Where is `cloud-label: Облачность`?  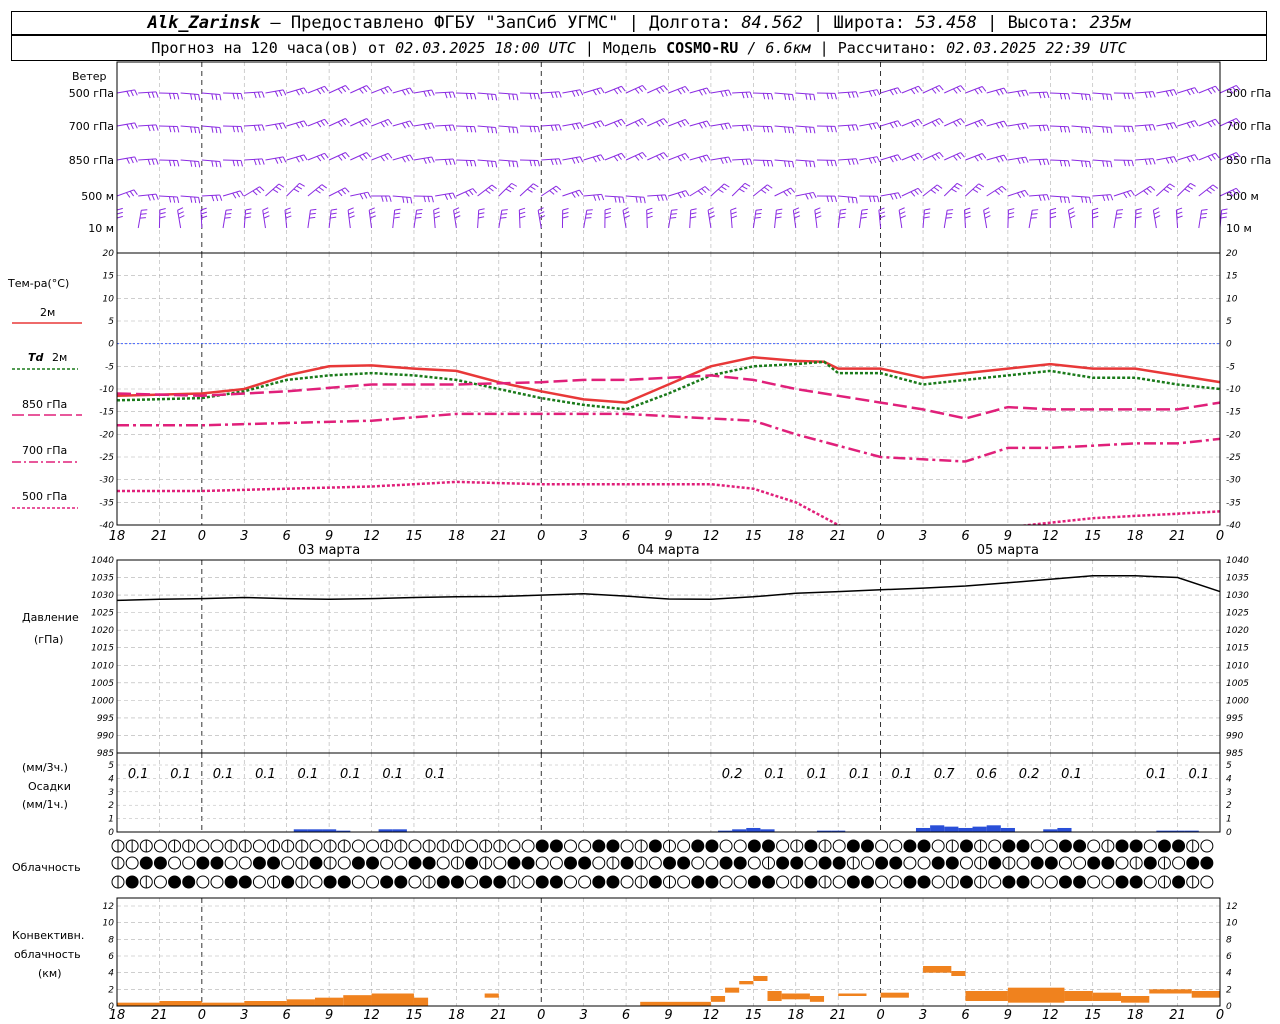 cloud-label: Облачность is located at coordinates (46, 867).